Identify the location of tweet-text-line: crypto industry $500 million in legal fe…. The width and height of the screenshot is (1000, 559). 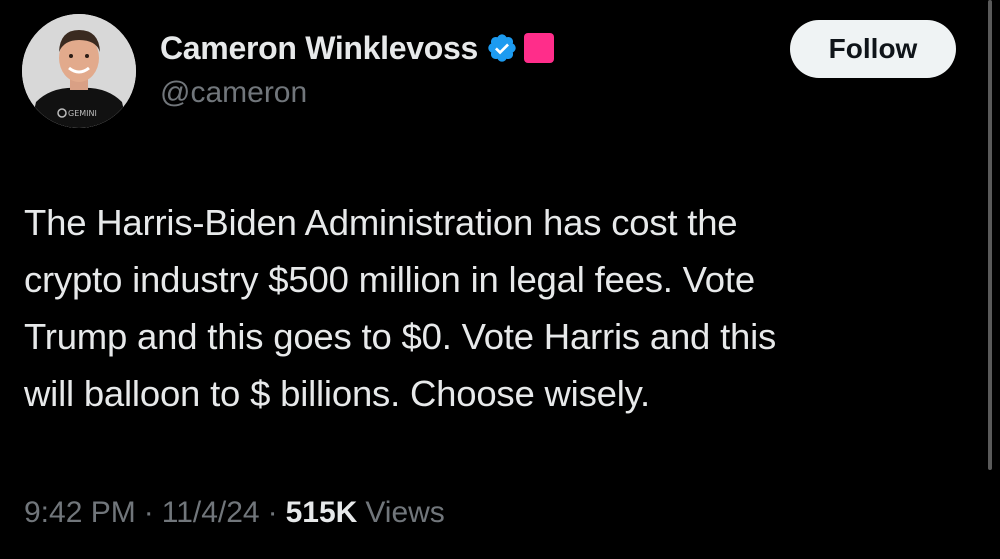
(389, 279).